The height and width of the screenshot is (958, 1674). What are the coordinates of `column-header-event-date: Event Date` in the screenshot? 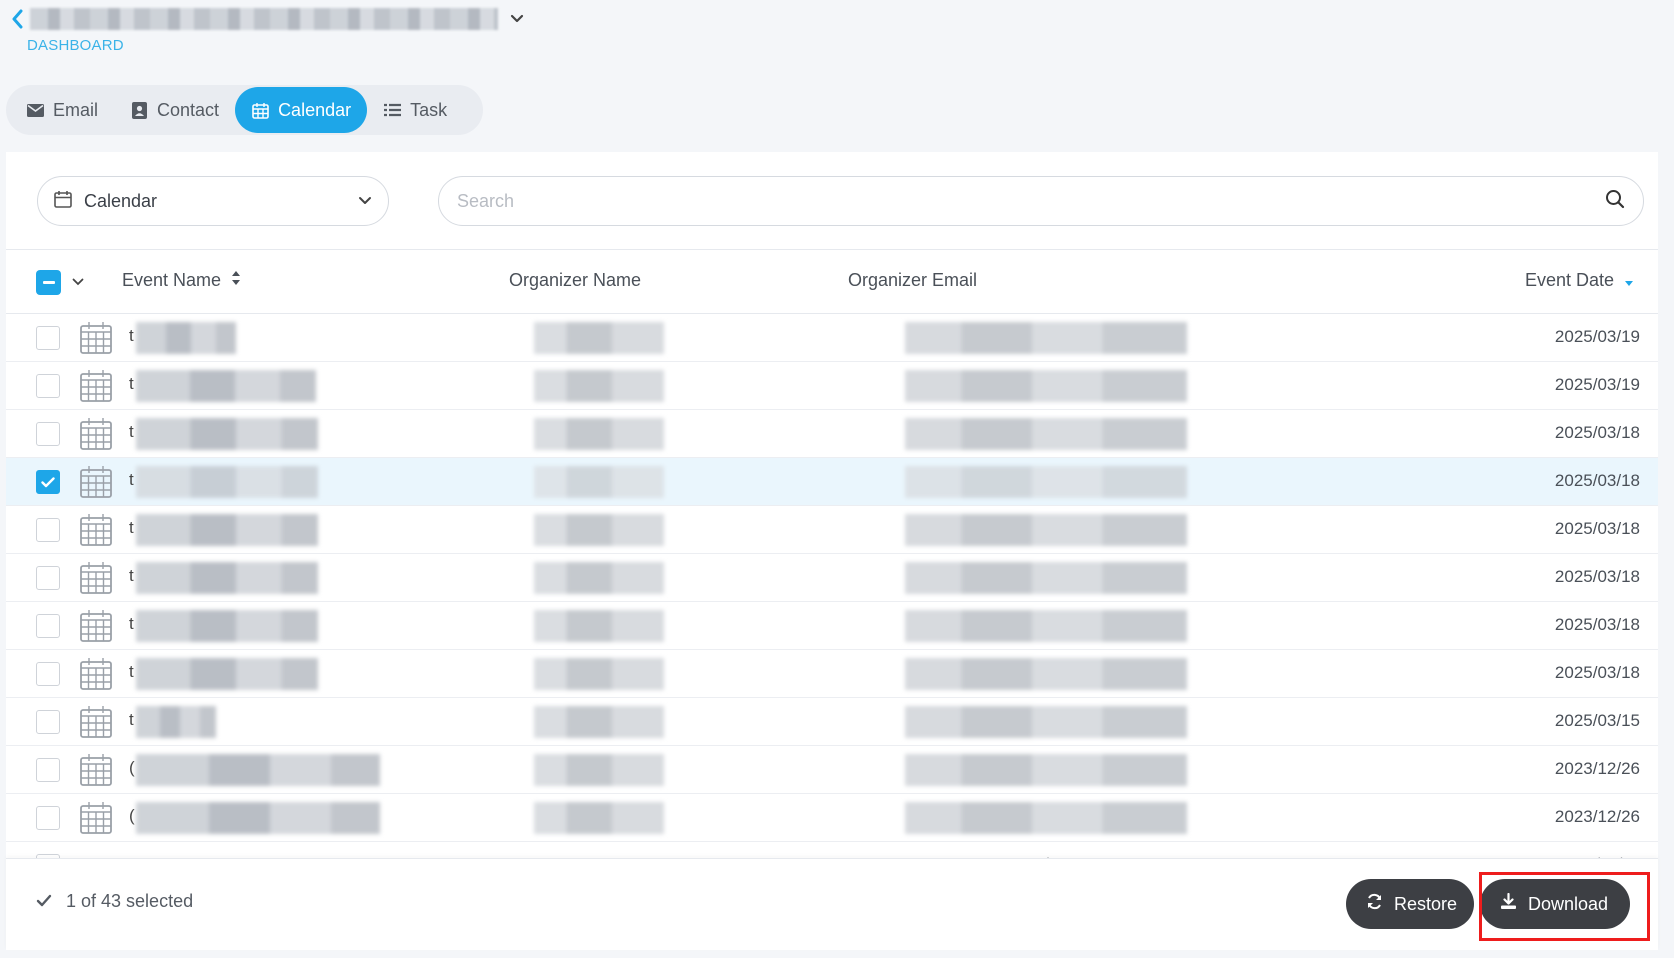 It's located at (1579, 280).